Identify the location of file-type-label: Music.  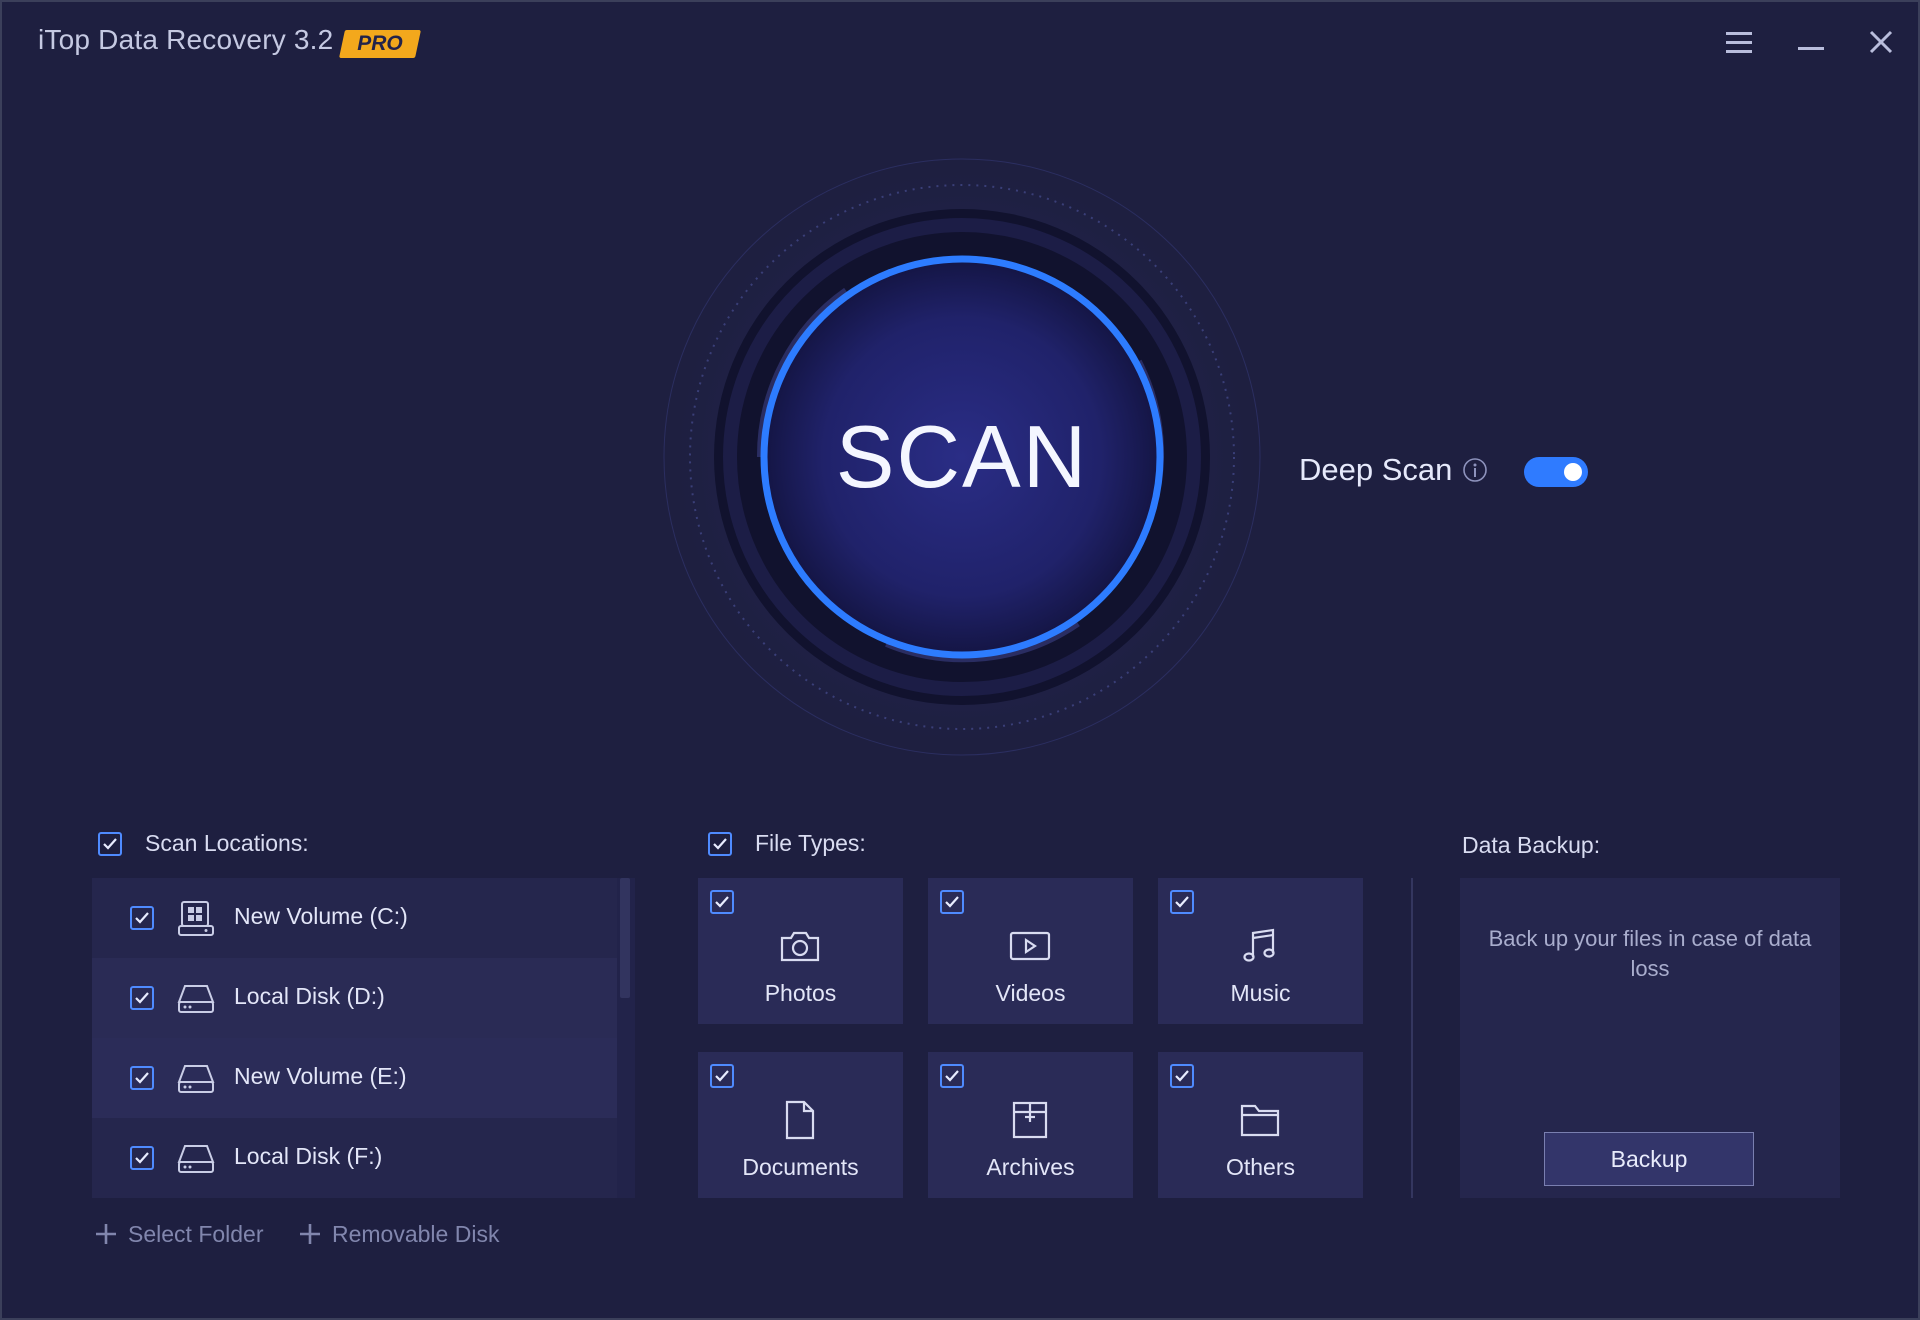
(1260, 993).